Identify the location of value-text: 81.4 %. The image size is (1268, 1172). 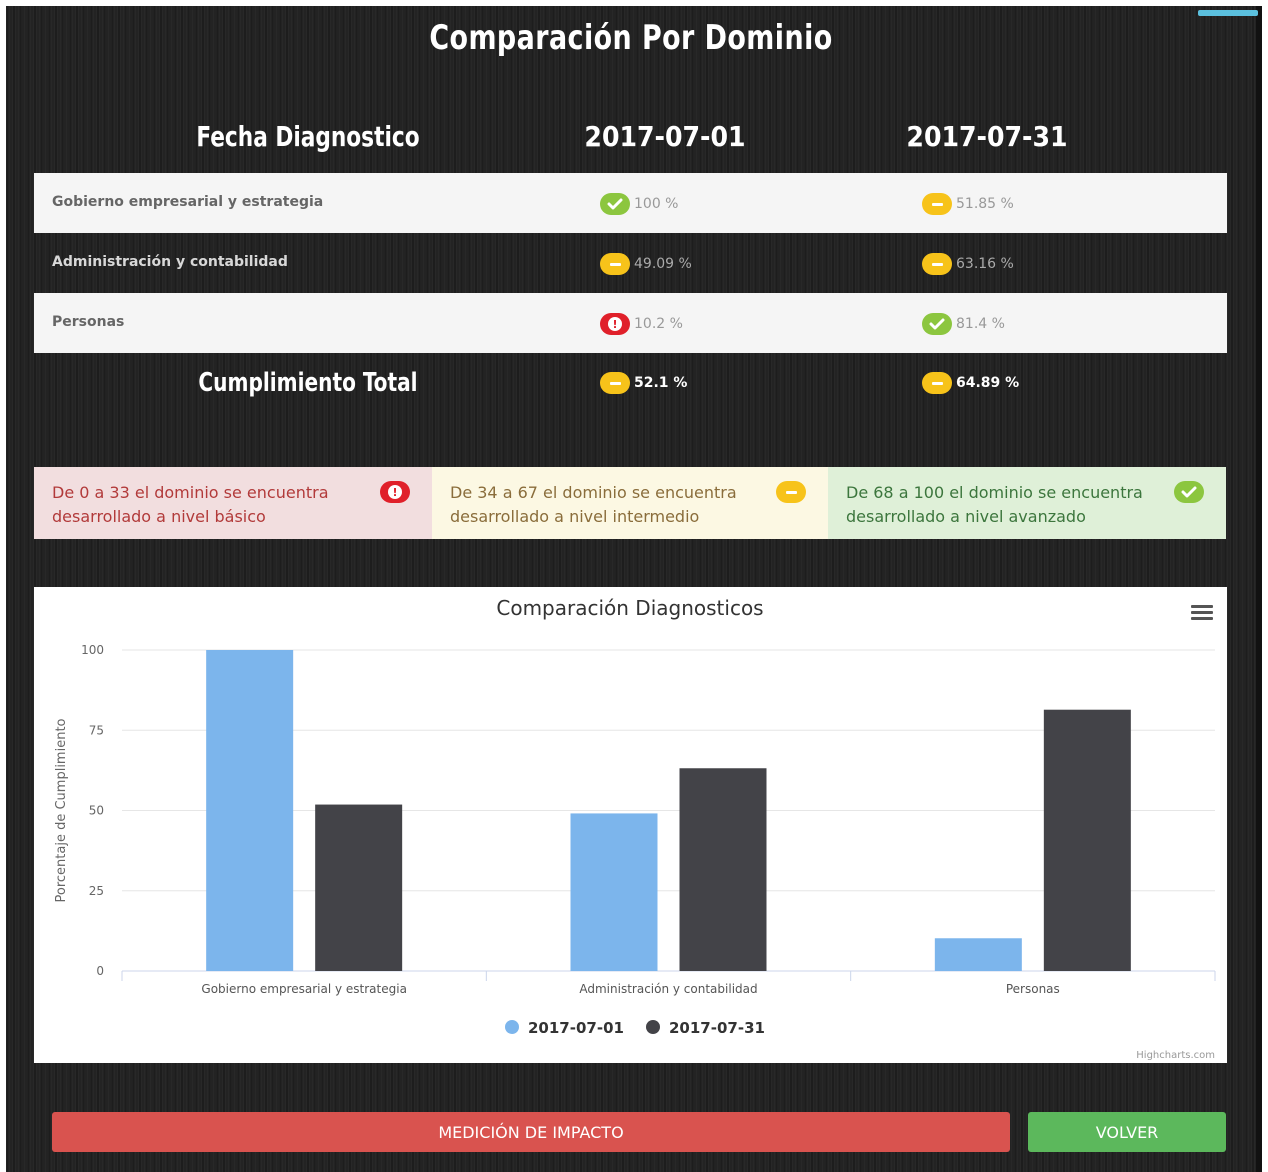
(980, 324).